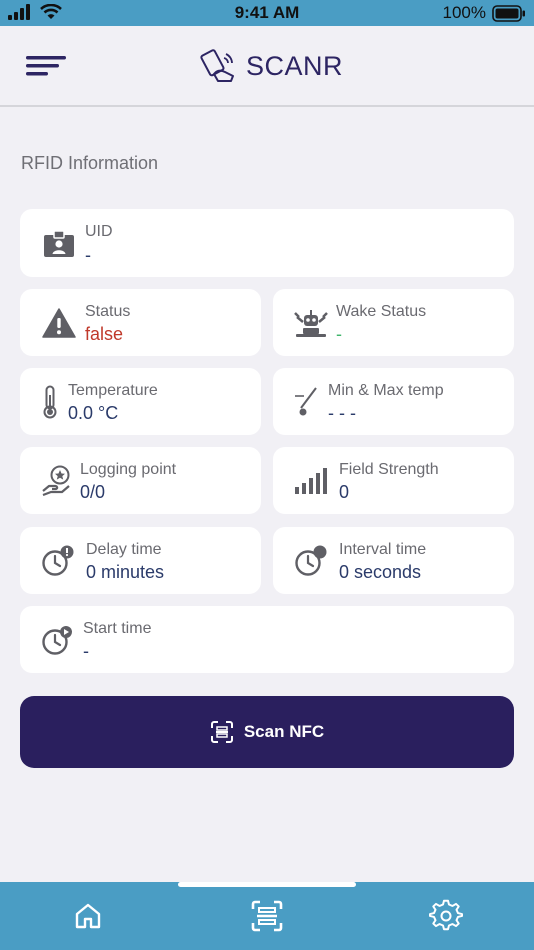  I want to click on delay-time-card: Delay time 0 minutes, so click(140, 560).